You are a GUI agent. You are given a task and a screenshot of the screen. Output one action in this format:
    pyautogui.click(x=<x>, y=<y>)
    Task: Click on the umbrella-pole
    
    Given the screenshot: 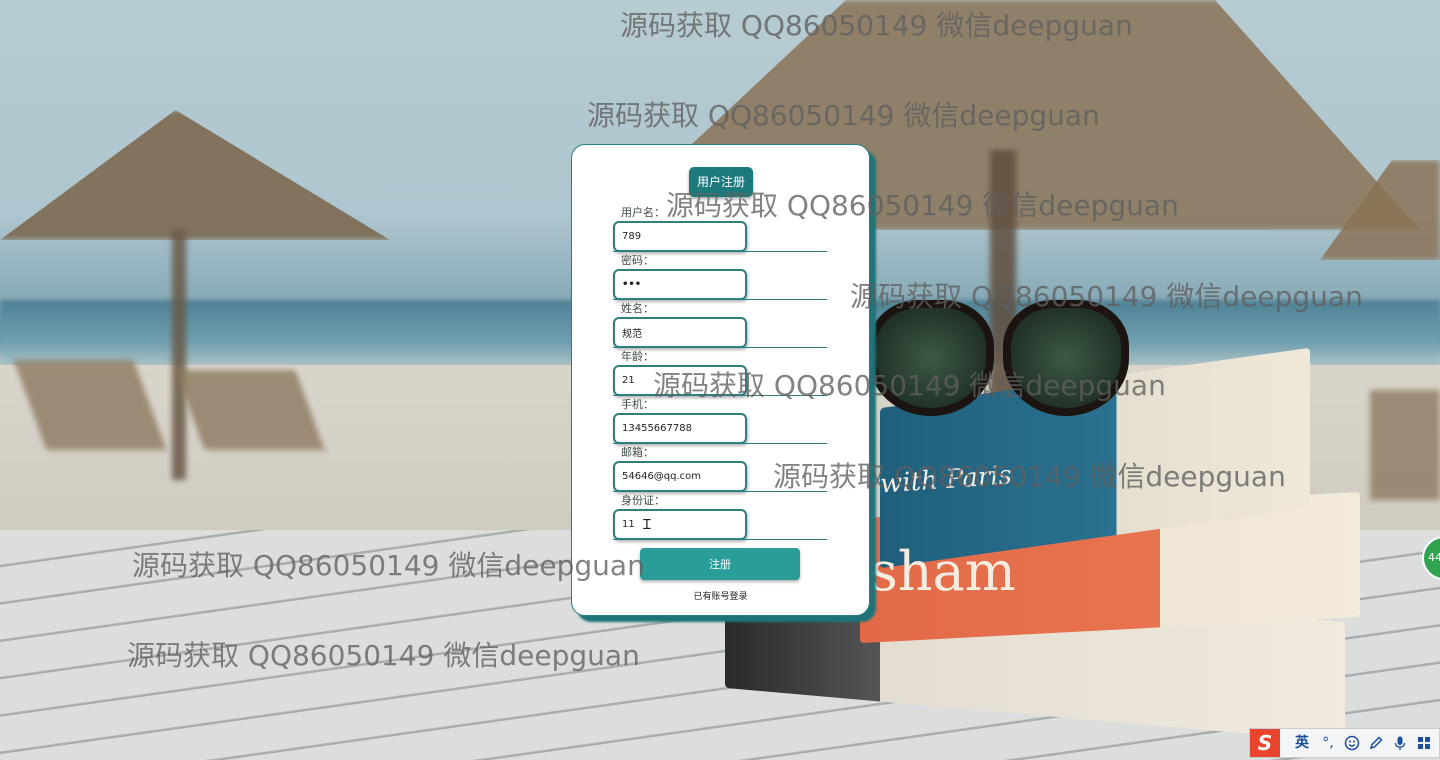 What is the action you would take?
    pyautogui.click(x=179, y=355)
    